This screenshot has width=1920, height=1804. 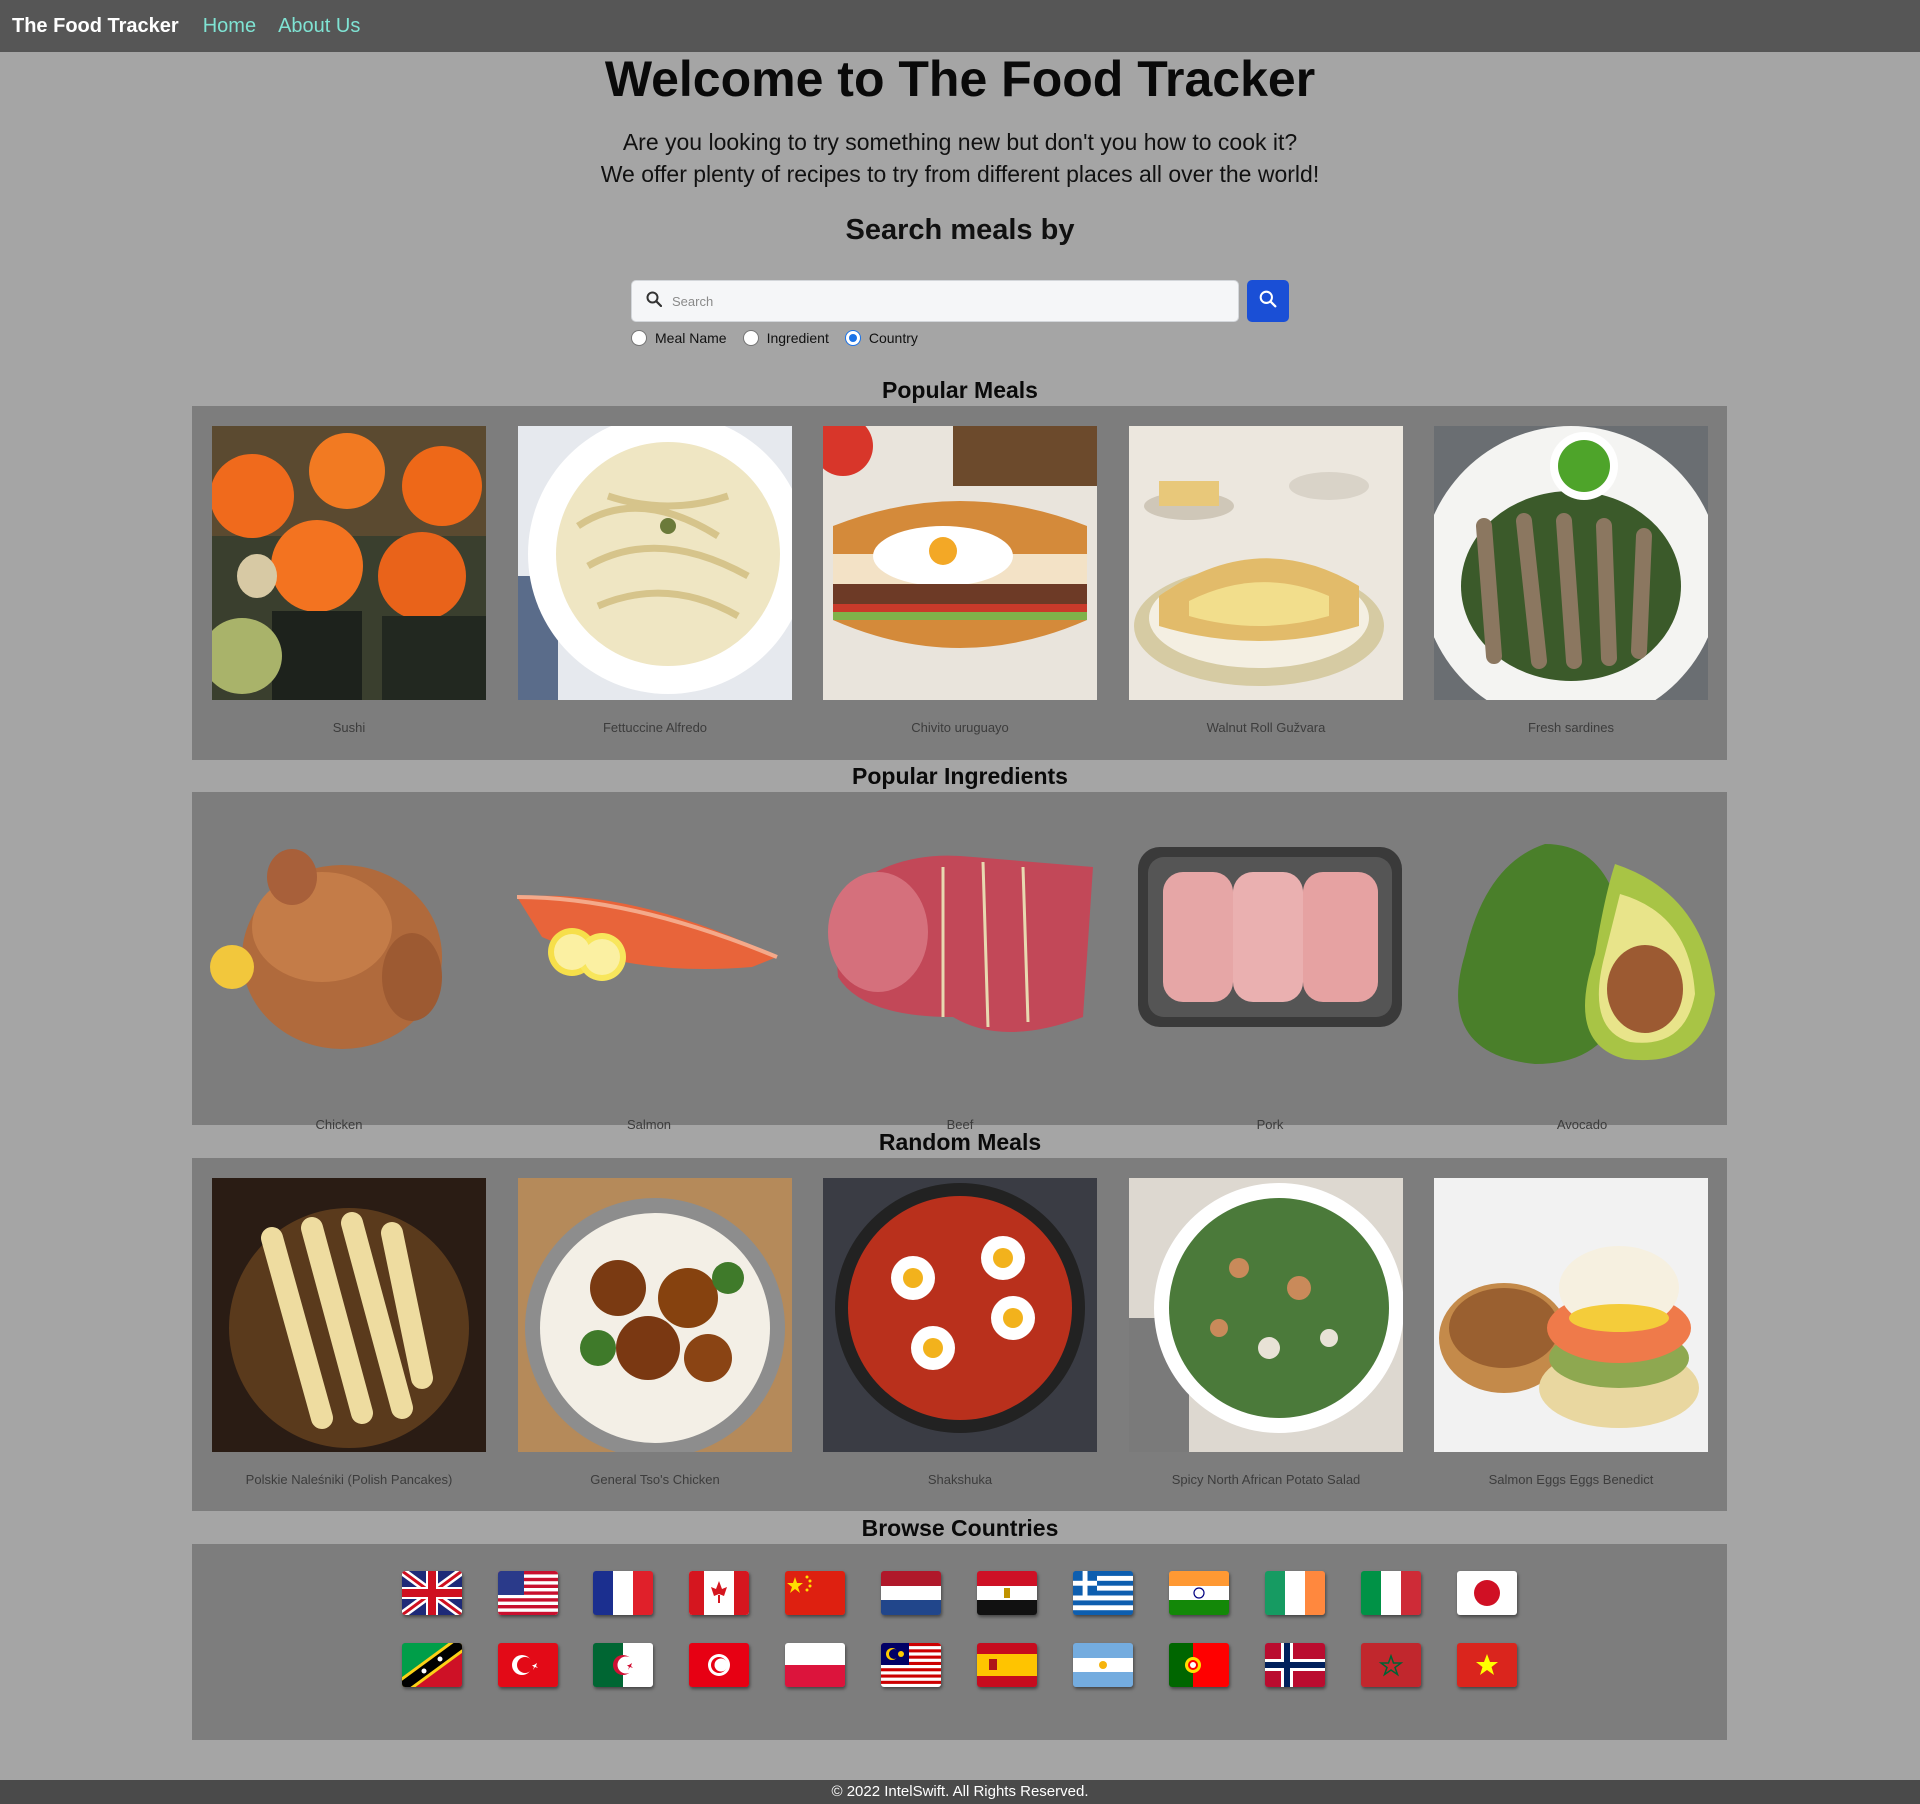 What do you see at coordinates (528, 1593) in the screenshot?
I see `united-states-flag` at bounding box center [528, 1593].